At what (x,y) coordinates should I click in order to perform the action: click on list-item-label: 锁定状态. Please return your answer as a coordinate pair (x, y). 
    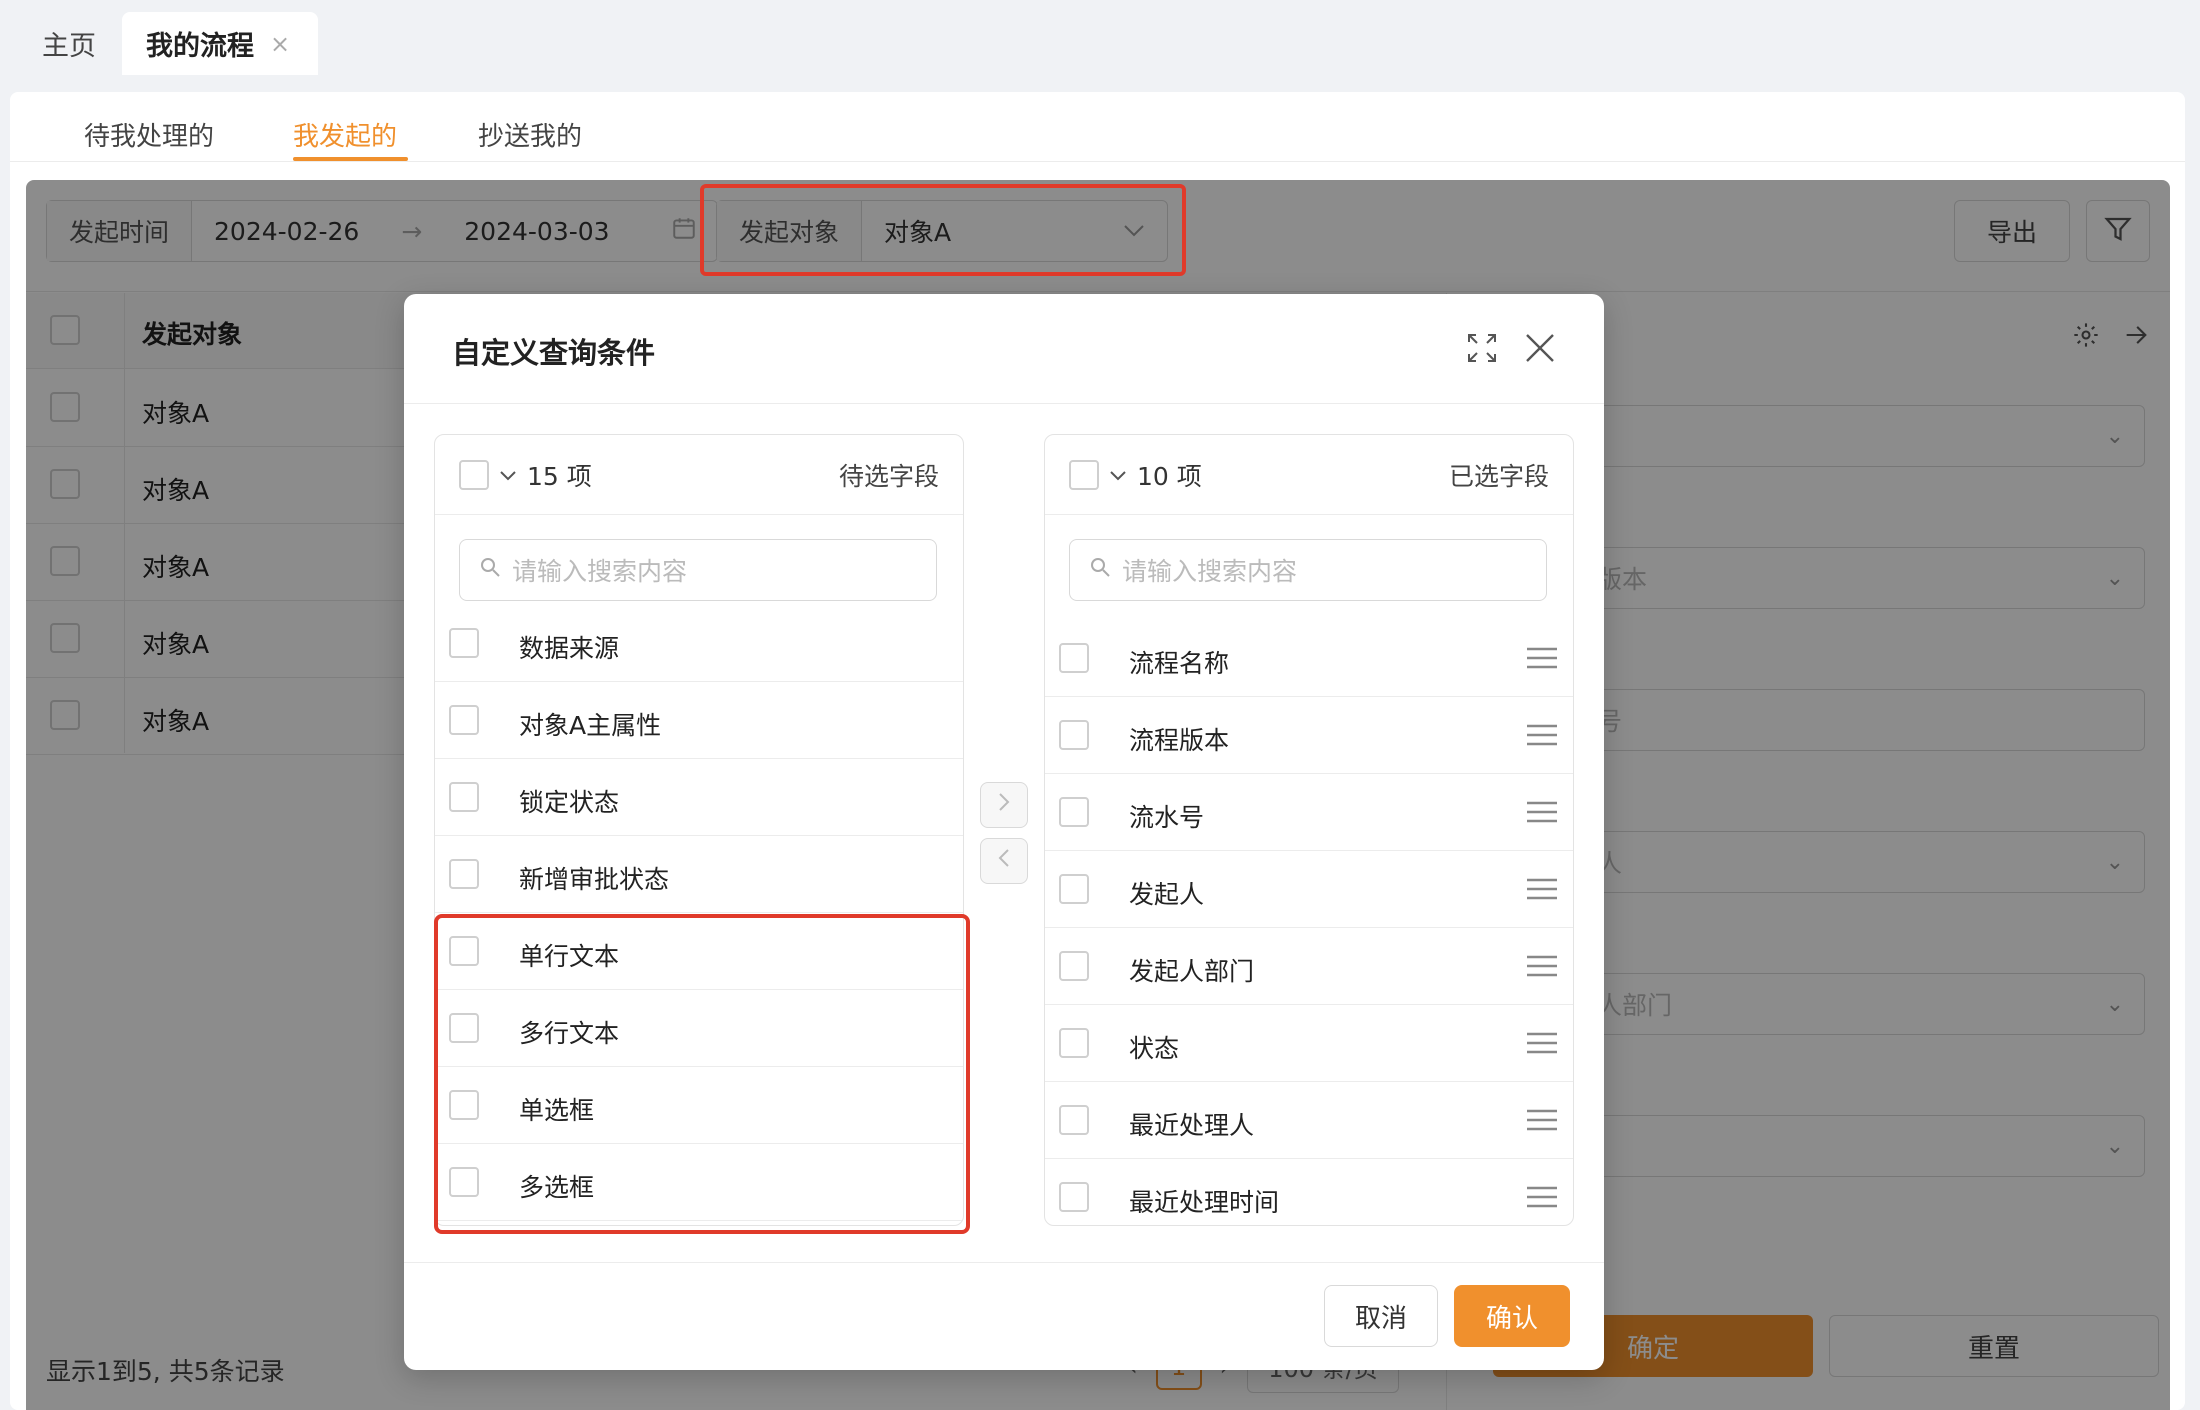
    Looking at the image, I should click on (569, 802).